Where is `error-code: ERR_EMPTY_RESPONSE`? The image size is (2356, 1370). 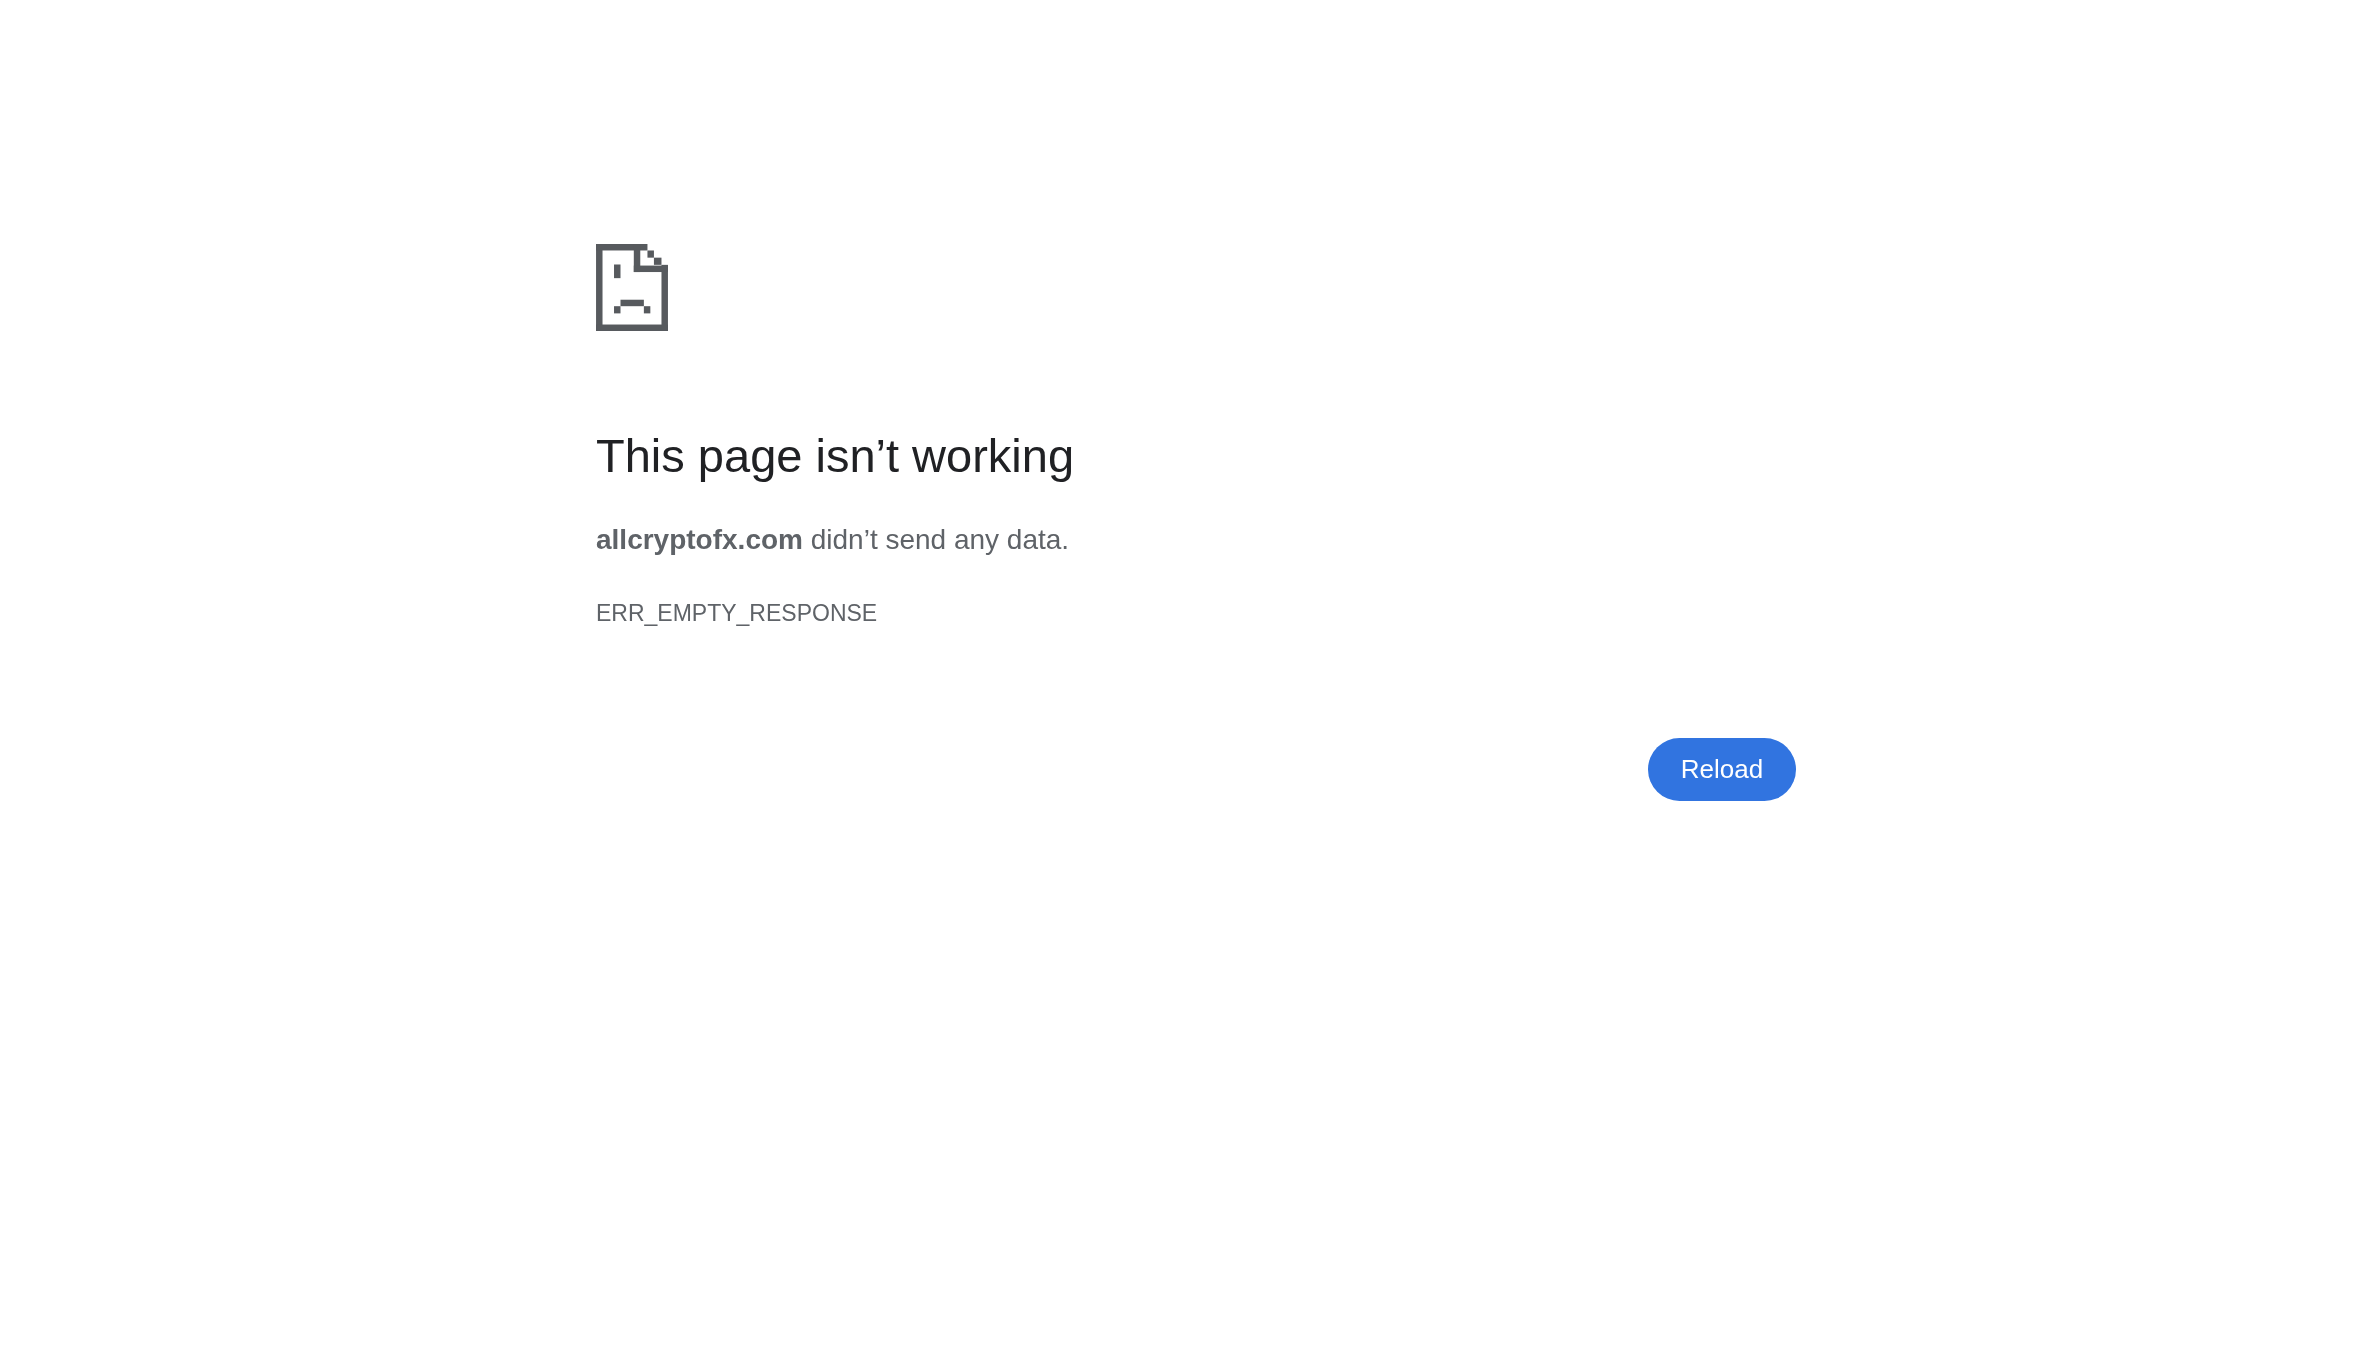 error-code: ERR_EMPTY_RESPONSE is located at coordinates (737, 613).